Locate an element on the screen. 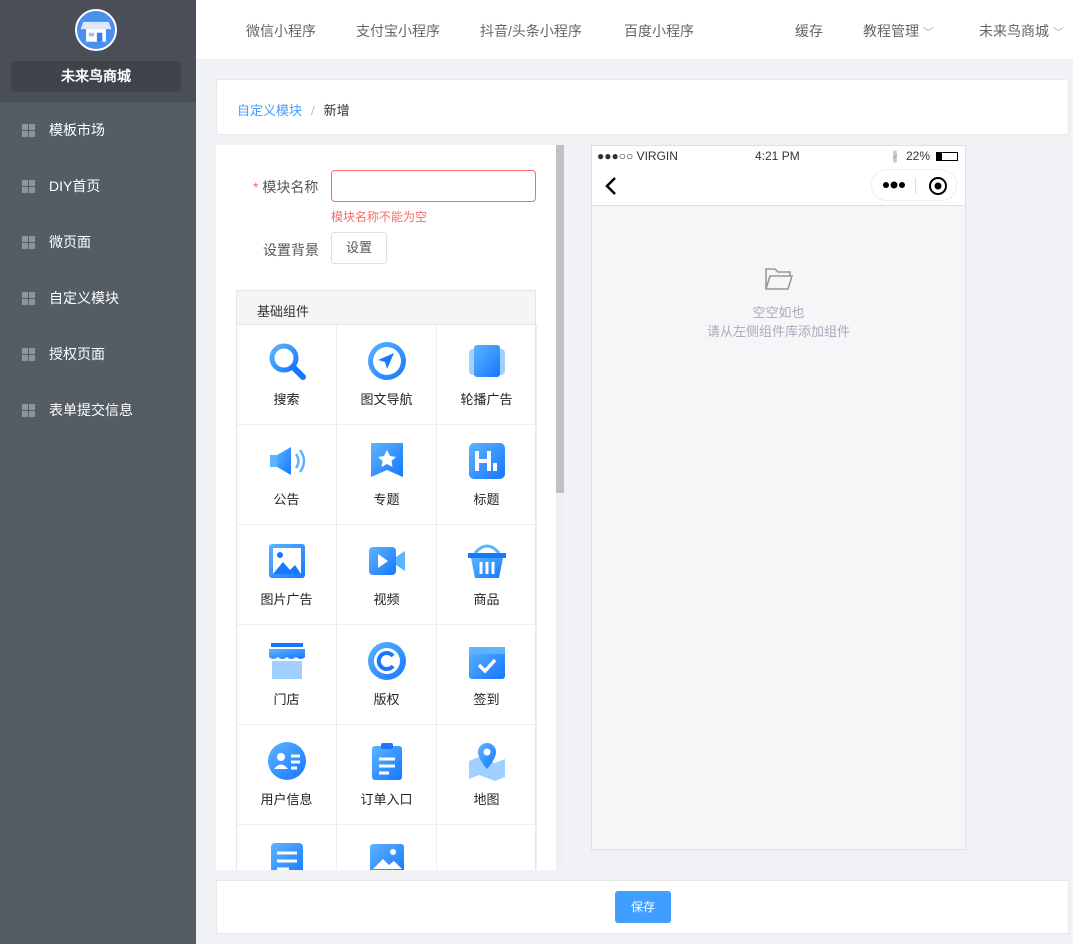 The height and width of the screenshot is (944, 1073). sidebar-item: 授权页面 is located at coordinates (98, 354).